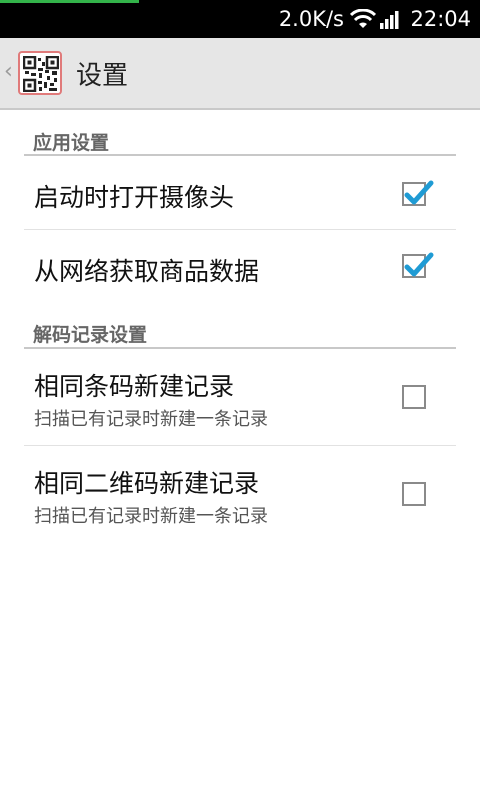 The image size is (480, 800). I want to click on pref-new-record-same-barcode: 相同条码新建记录 扫描已有记录时新建一条记录, so click(240, 397).